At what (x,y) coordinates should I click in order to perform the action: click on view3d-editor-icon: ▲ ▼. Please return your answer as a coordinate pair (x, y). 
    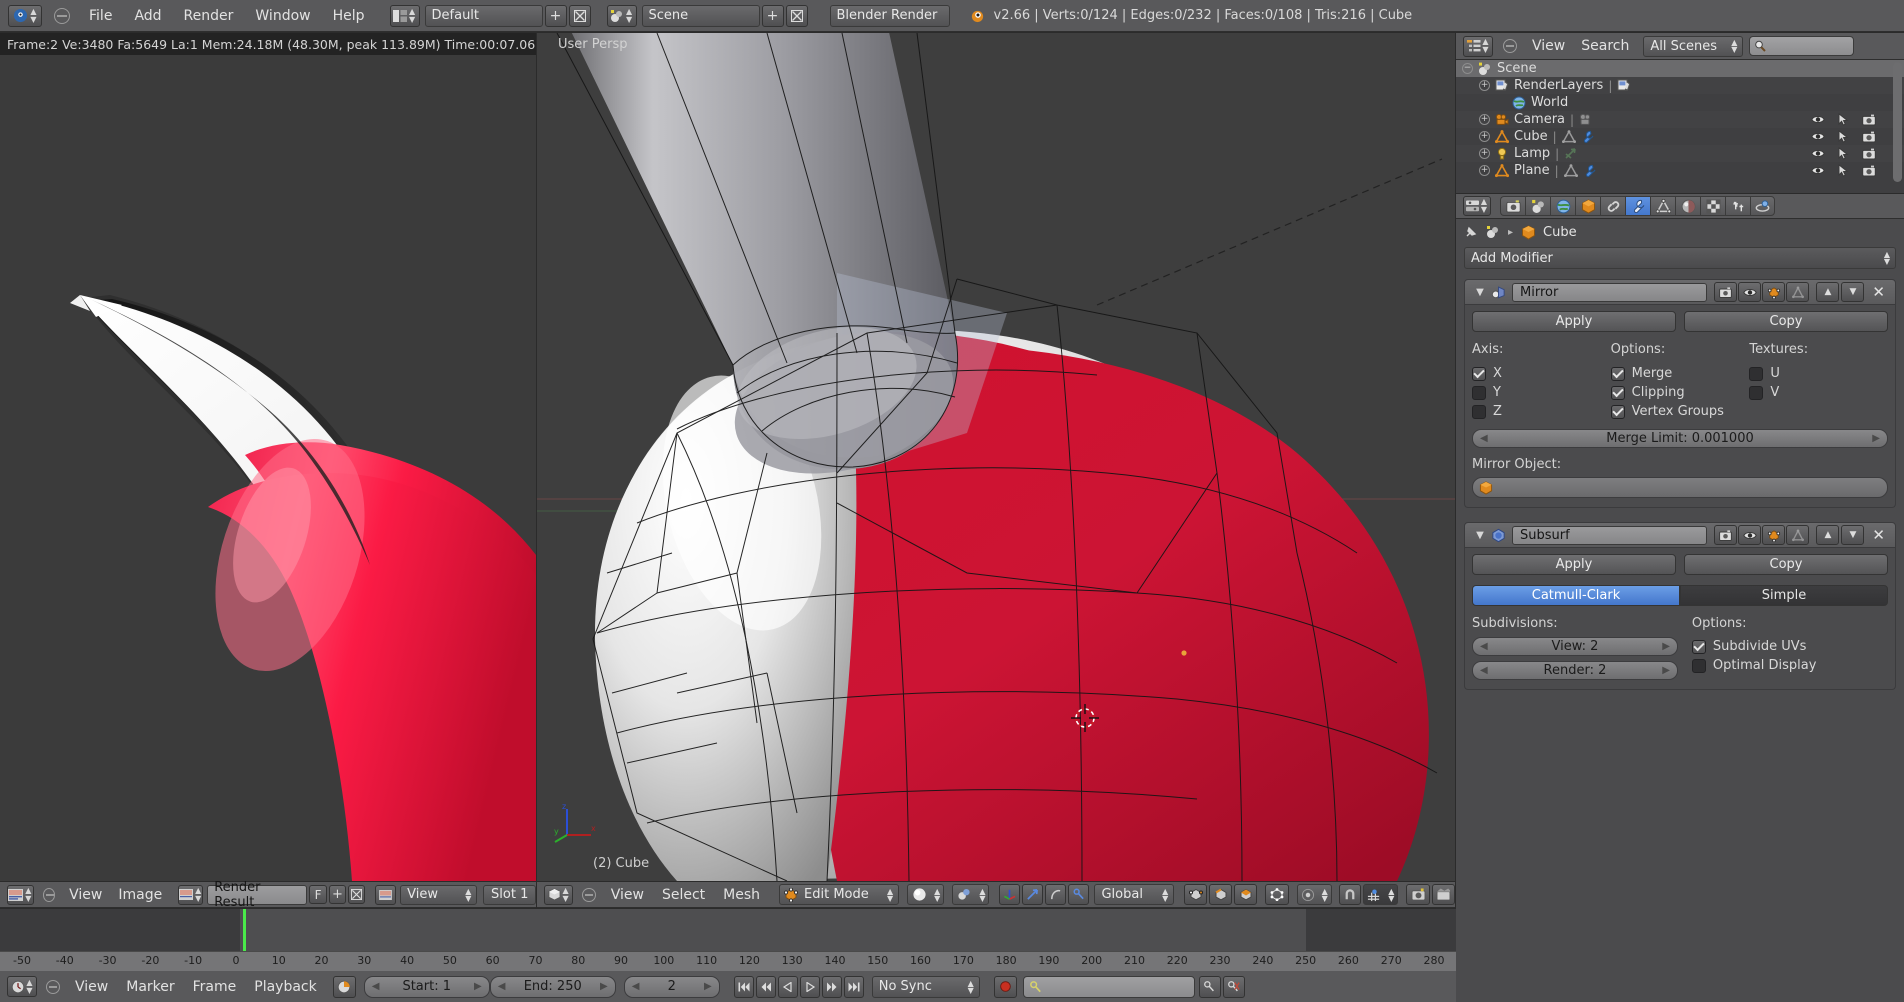
    Looking at the image, I should click on (559, 894).